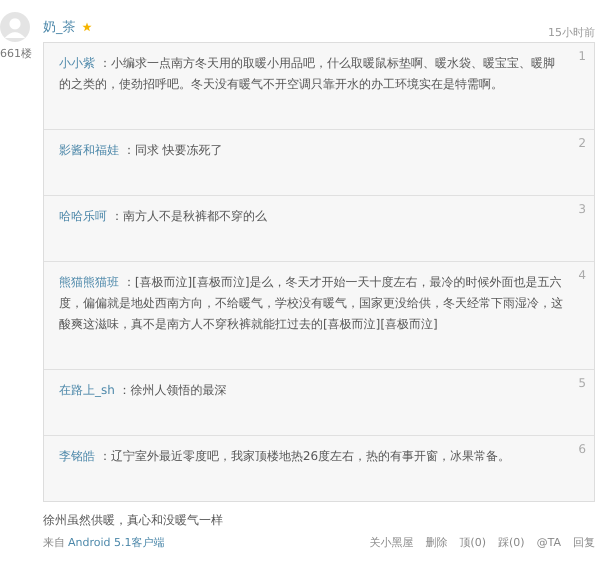  What do you see at coordinates (89, 282) in the screenshot?
I see `quote-author-link: 熊猫熊猫班` at bounding box center [89, 282].